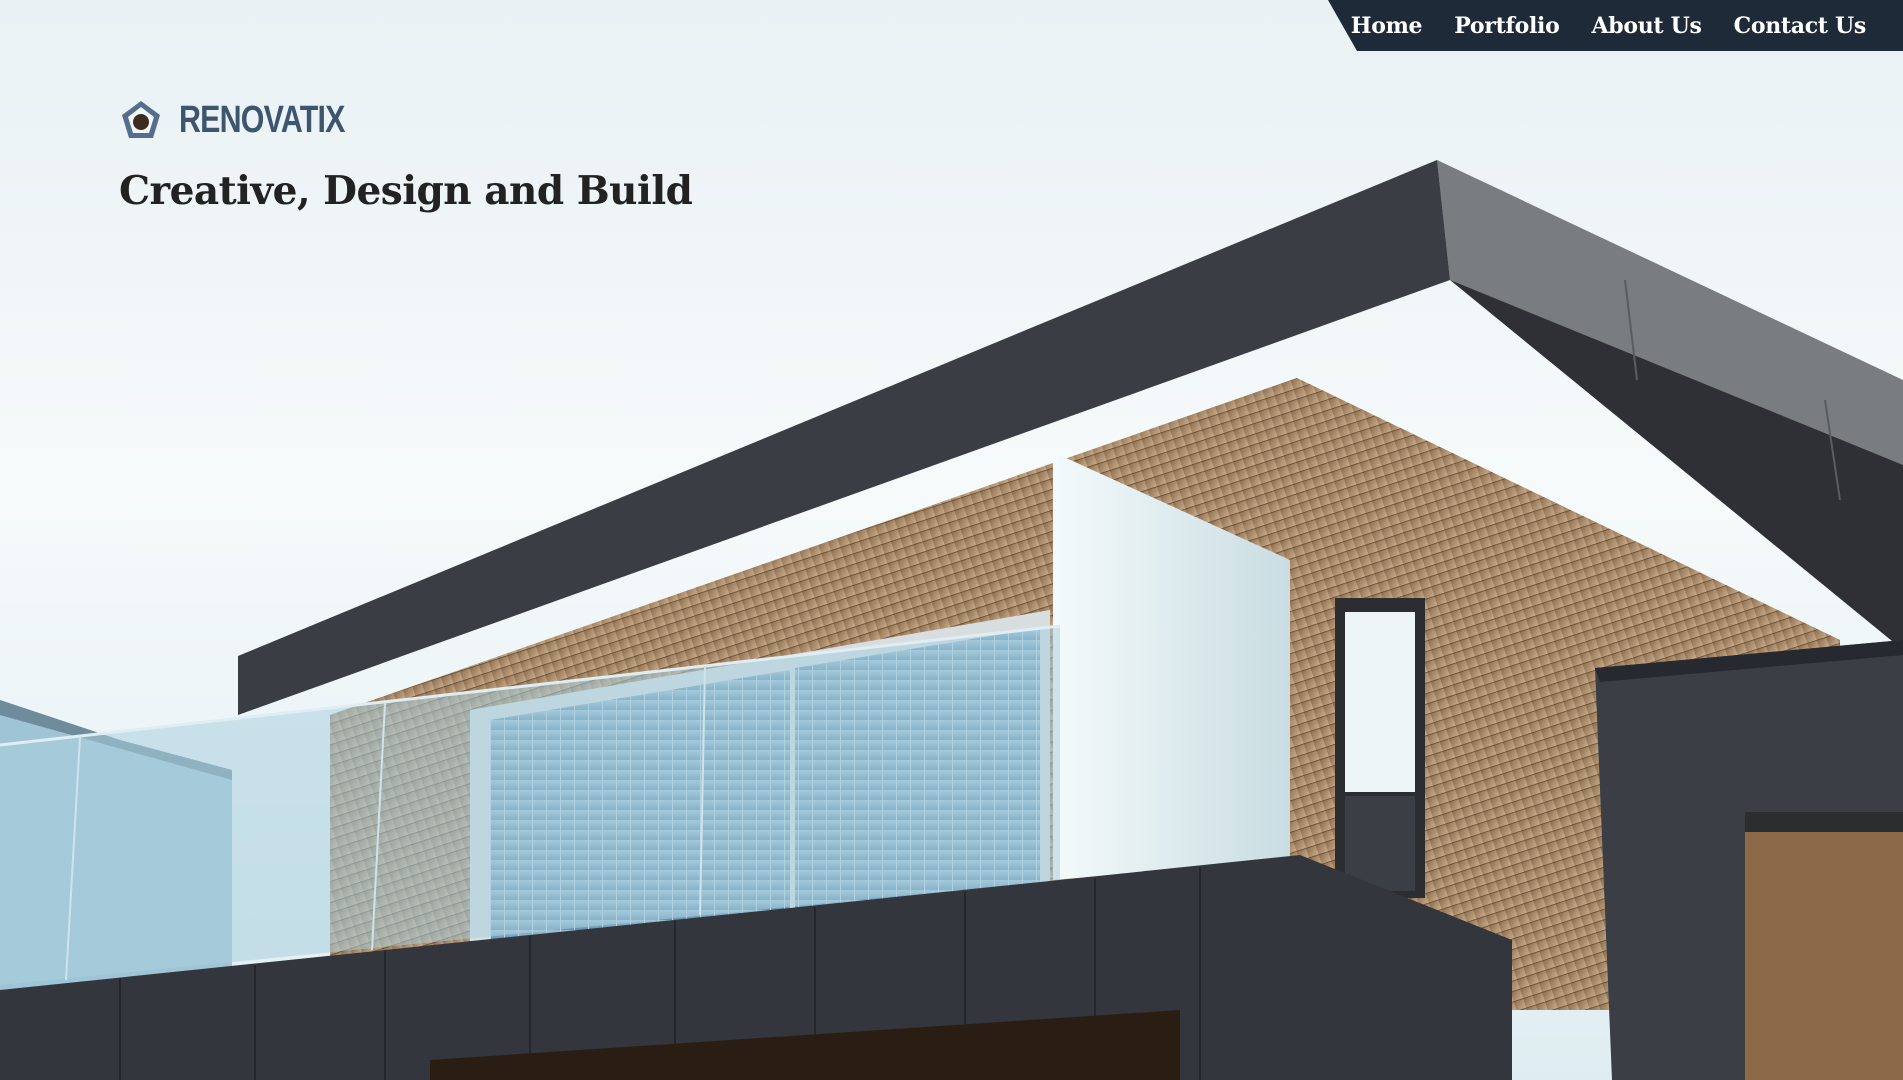  What do you see at coordinates (262, 119) in the screenshot?
I see `brand-name: RENOVATIX` at bounding box center [262, 119].